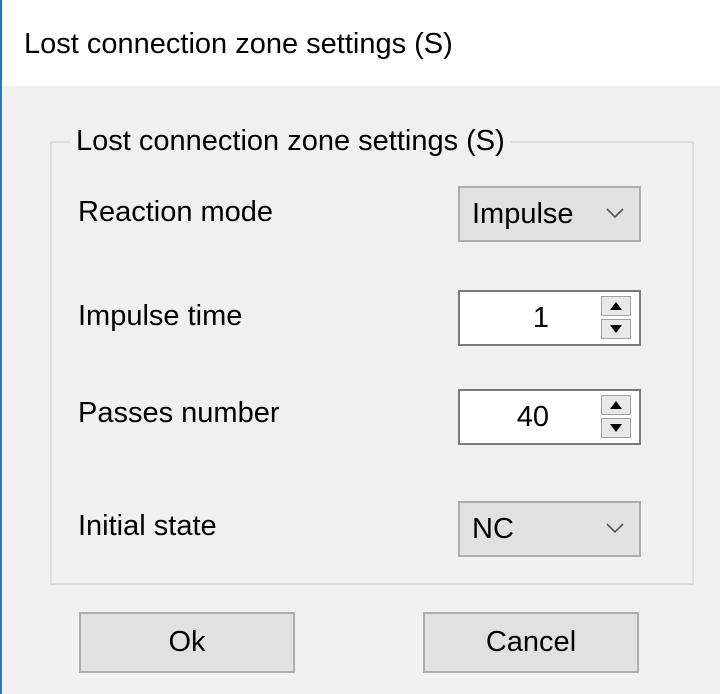 The width and height of the screenshot is (720, 694). What do you see at coordinates (238, 44) in the screenshot?
I see `window-title: Lost connection zone settings (S)` at bounding box center [238, 44].